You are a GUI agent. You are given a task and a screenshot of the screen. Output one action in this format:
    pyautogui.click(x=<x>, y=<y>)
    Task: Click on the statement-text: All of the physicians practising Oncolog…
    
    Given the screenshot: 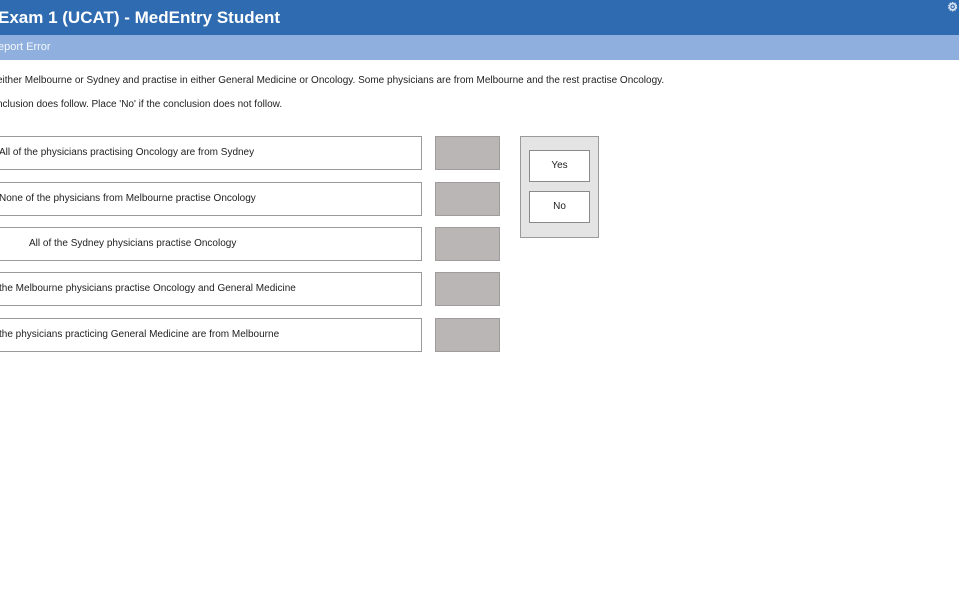 What is the action you would take?
    pyautogui.click(x=127, y=152)
    